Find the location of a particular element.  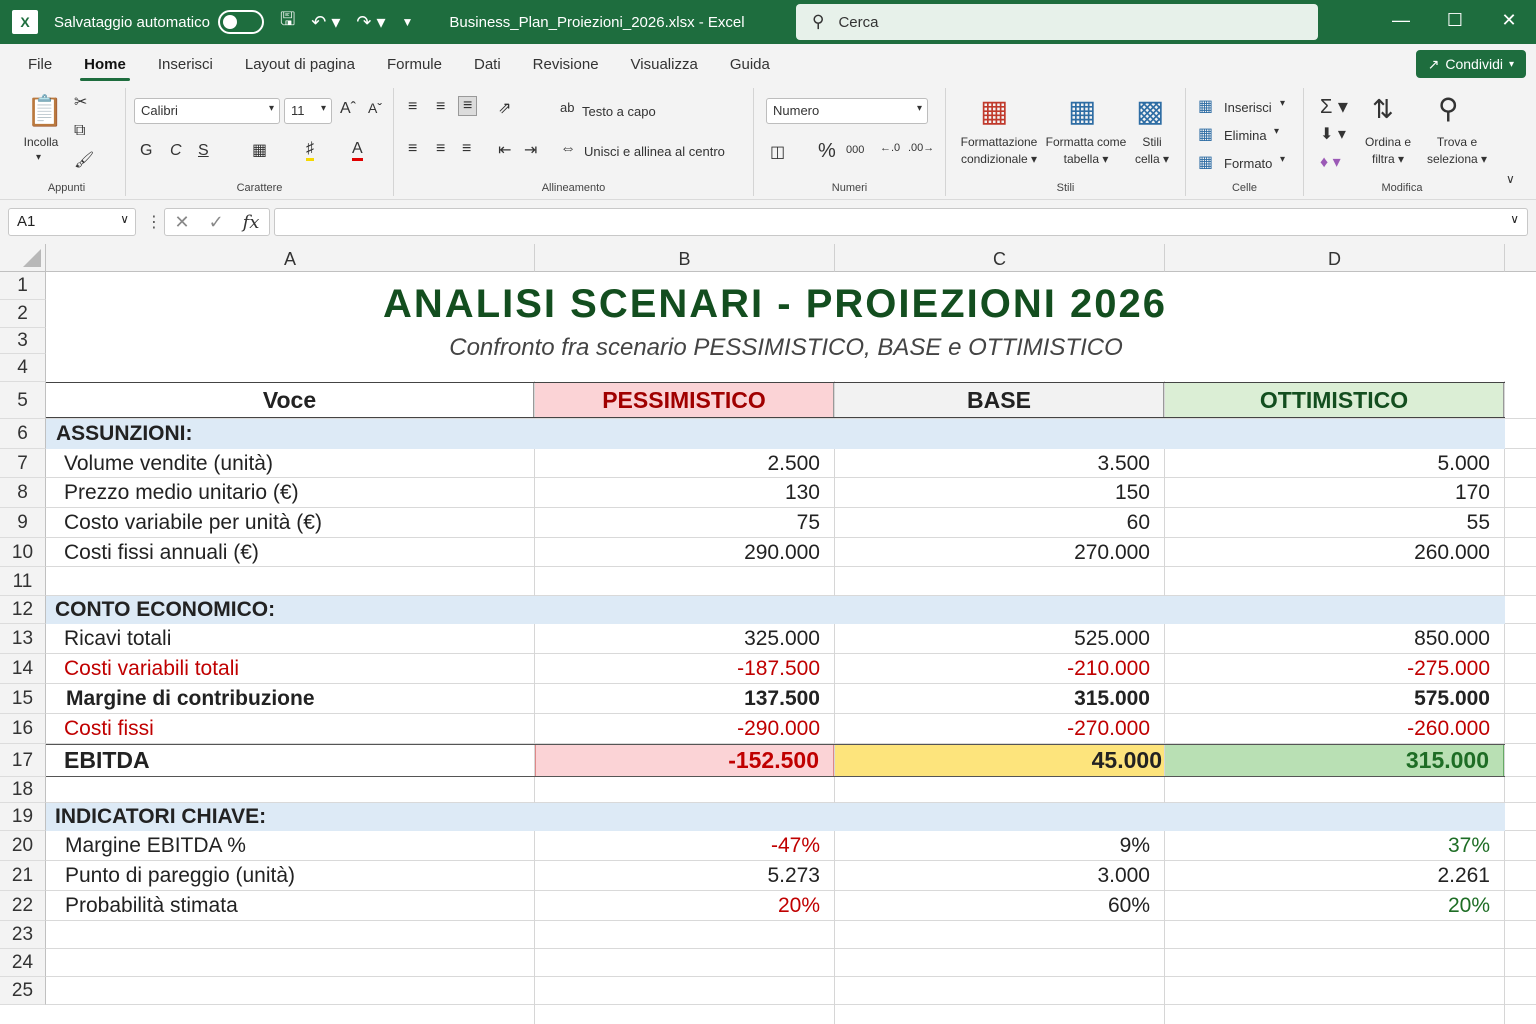

row-header-6: 6 is located at coordinates (23, 434).